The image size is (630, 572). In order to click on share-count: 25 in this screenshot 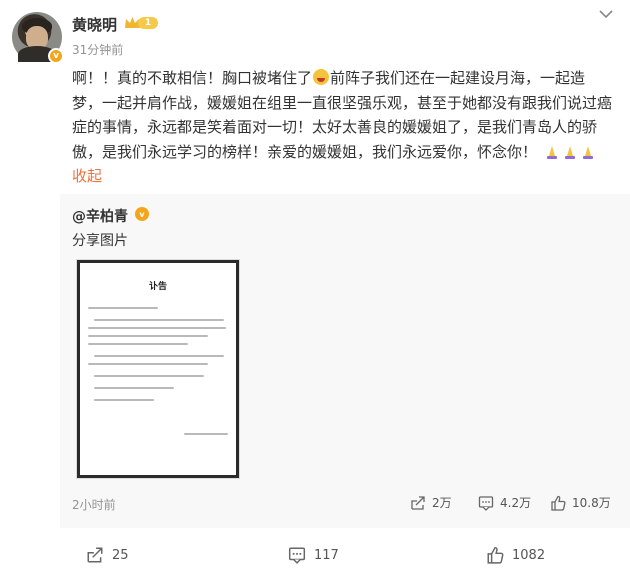, I will do `click(120, 555)`.